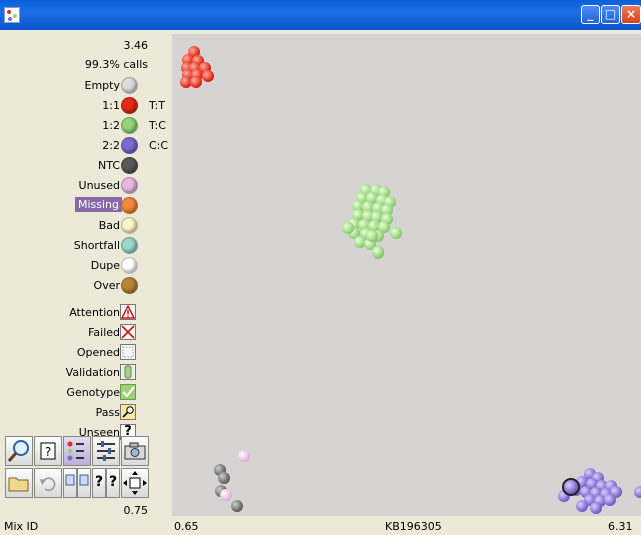 The height and width of the screenshot is (535, 641). I want to click on zoom-button, so click(19, 451).